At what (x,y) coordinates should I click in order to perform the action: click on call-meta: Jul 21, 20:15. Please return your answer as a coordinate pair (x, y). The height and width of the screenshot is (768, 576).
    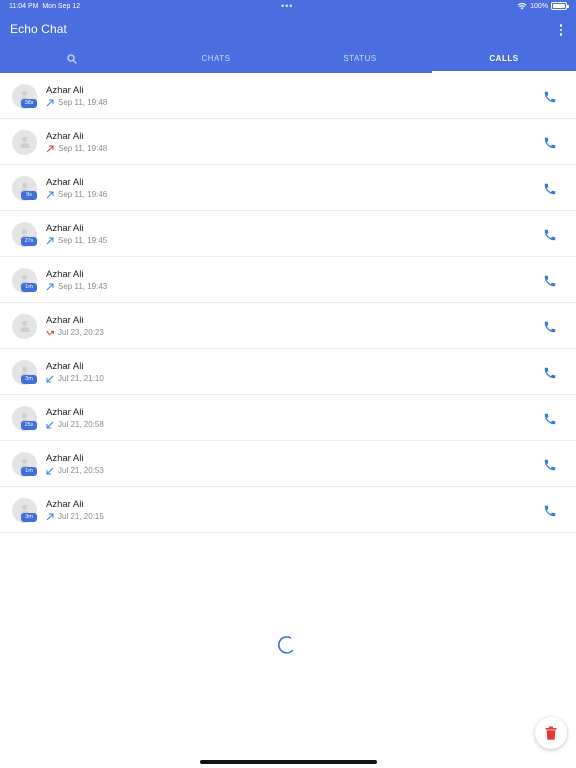
    Looking at the image, I should click on (75, 516).